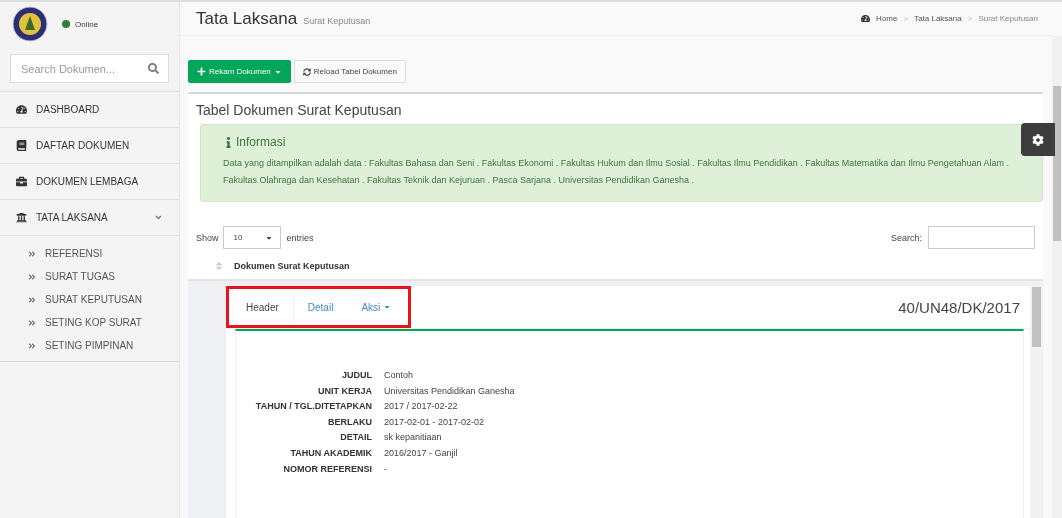  Describe the element at coordinates (421, 407) in the screenshot. I see `field-value: 2017 / 2017-02-22` at that location.